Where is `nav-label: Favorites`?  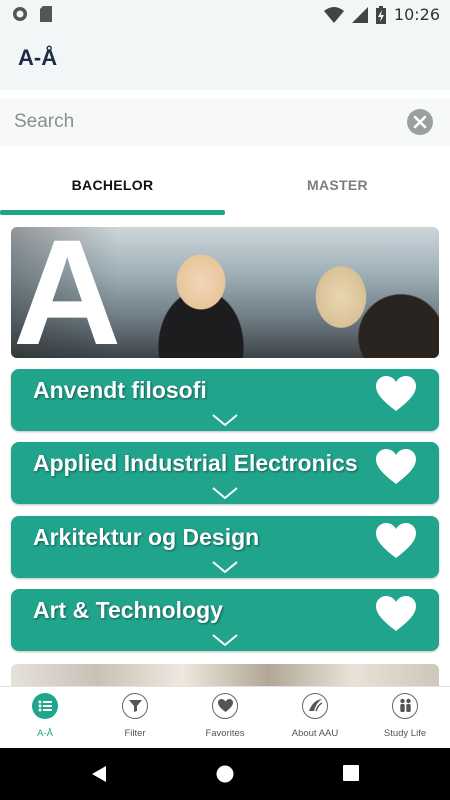
nav-label: Favorites is located at coordinates (225, 733).